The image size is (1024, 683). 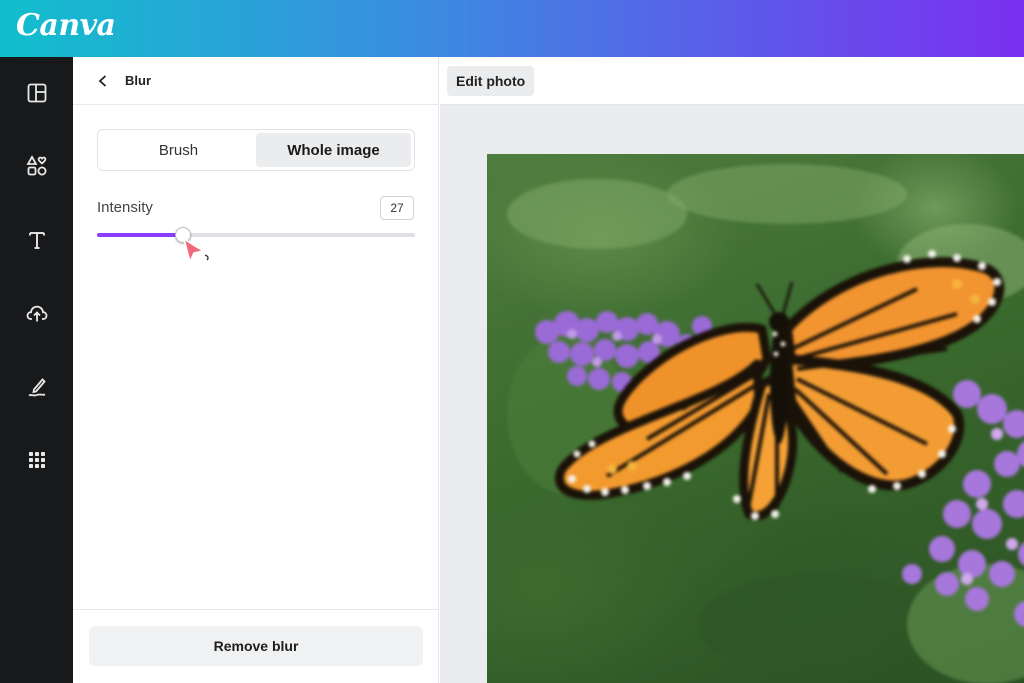 What do you see at coordinates (178, 150) in the screenshot?
I see `tab-brush: Brush` at bounding box center [178, 150].